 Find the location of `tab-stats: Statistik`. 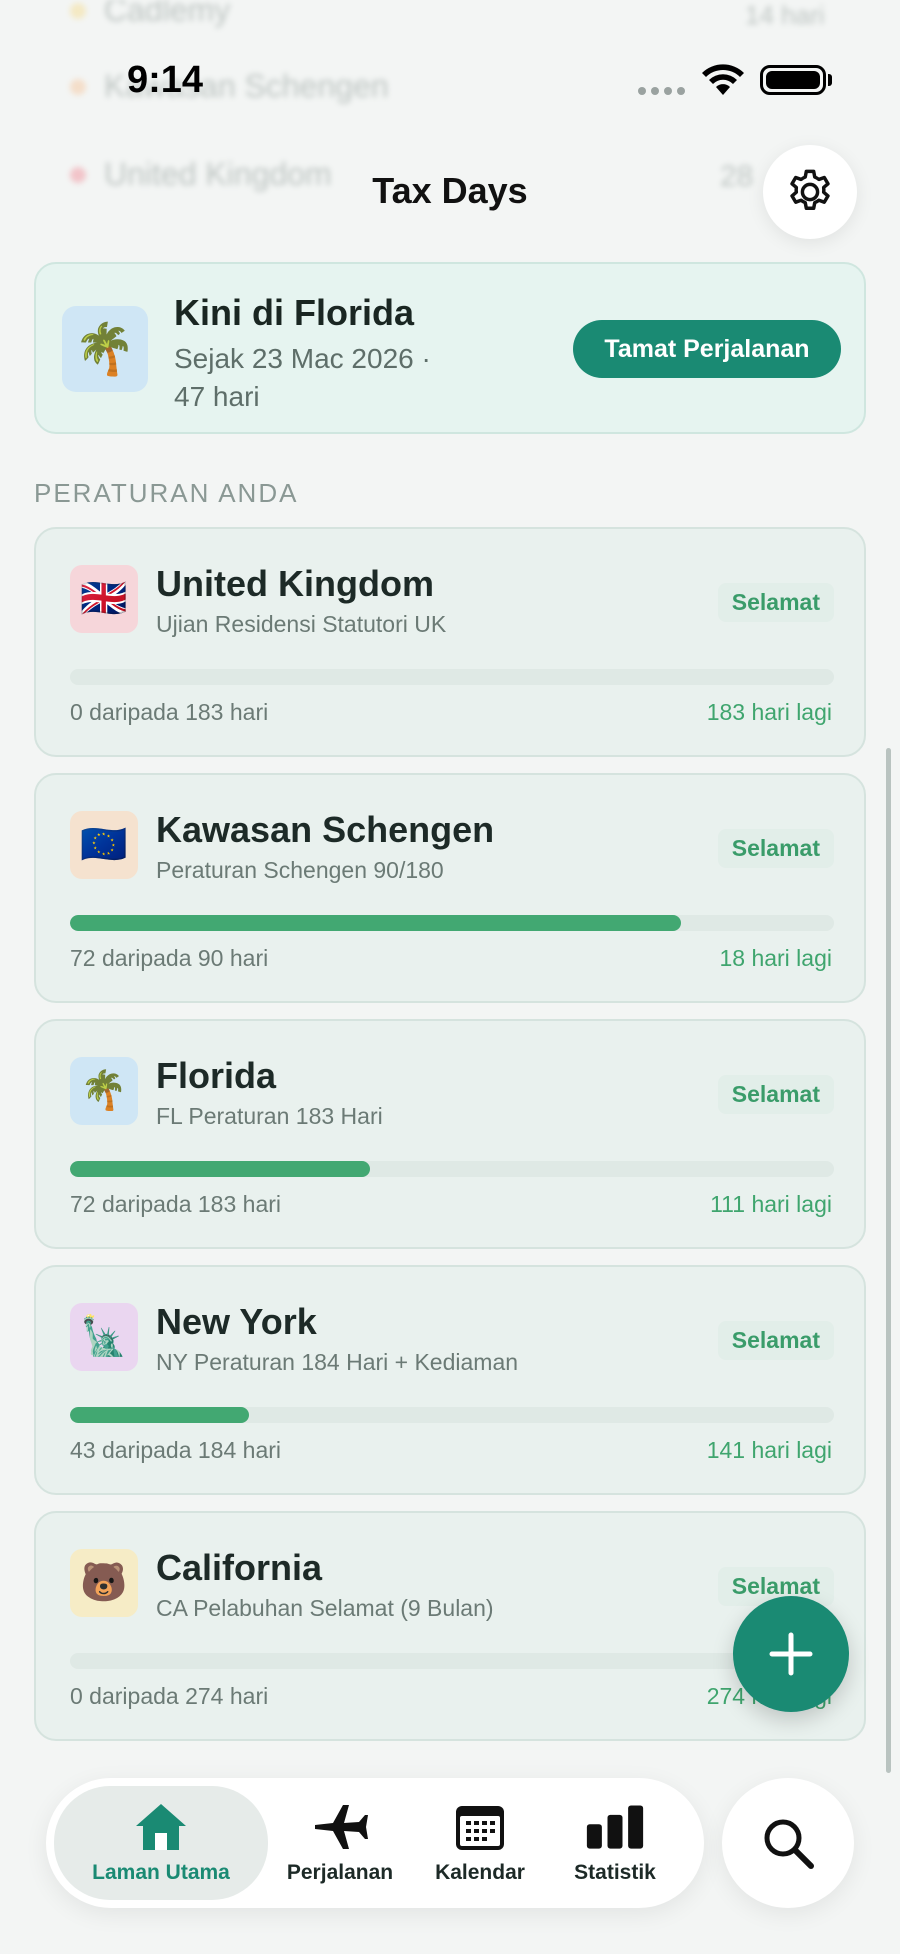

tab-stats: Statistik is located at coordinates (615, 1843).